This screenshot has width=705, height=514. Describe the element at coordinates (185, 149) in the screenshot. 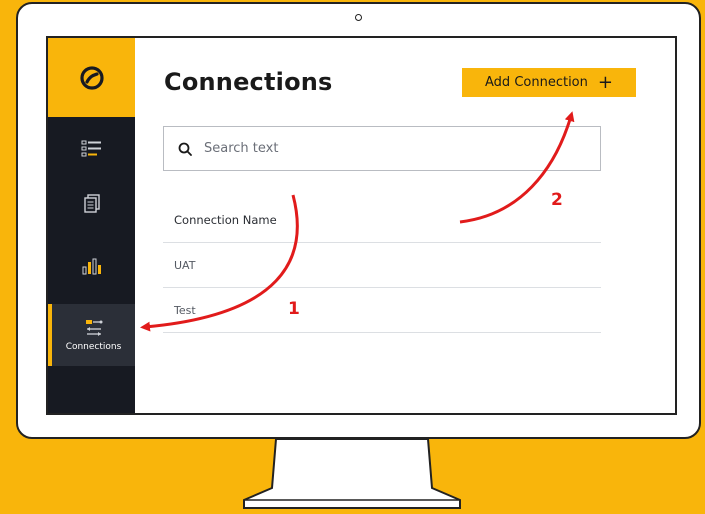

I see `search-icon` at that location.